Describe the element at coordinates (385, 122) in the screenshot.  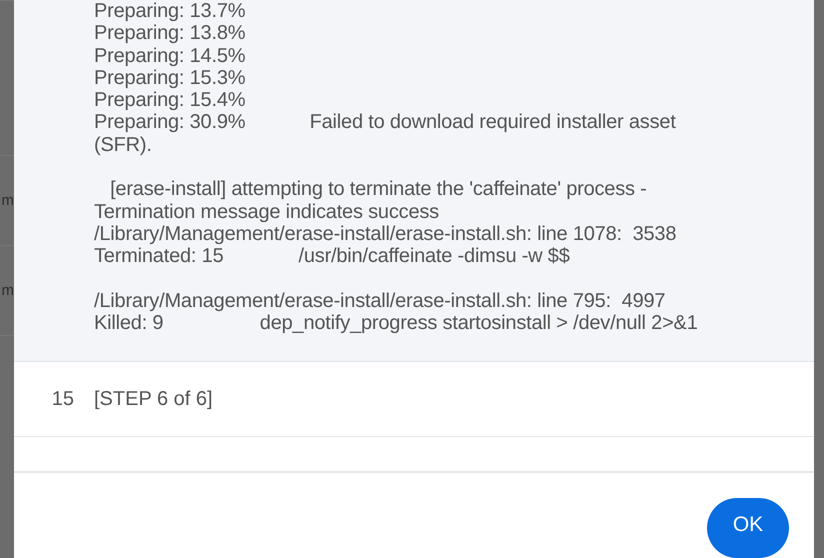
I see `log-line: Preparing: 30.9% Failed to download required installer asset` at that location.